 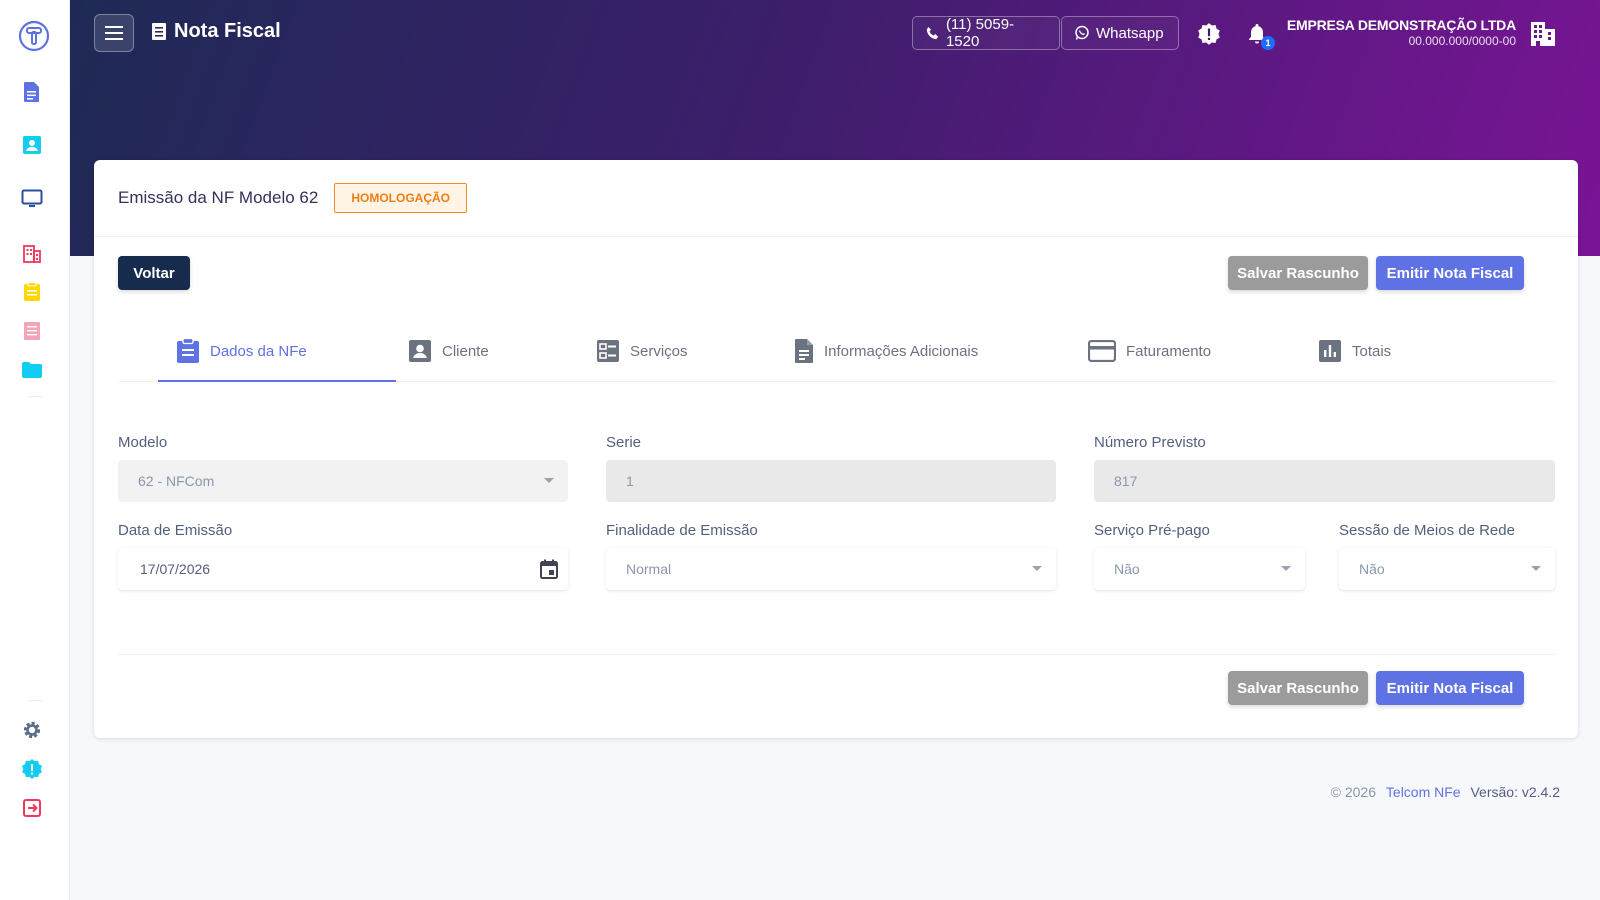 I want to click on finalidade-select: Normal, so click(x=831, y=569).